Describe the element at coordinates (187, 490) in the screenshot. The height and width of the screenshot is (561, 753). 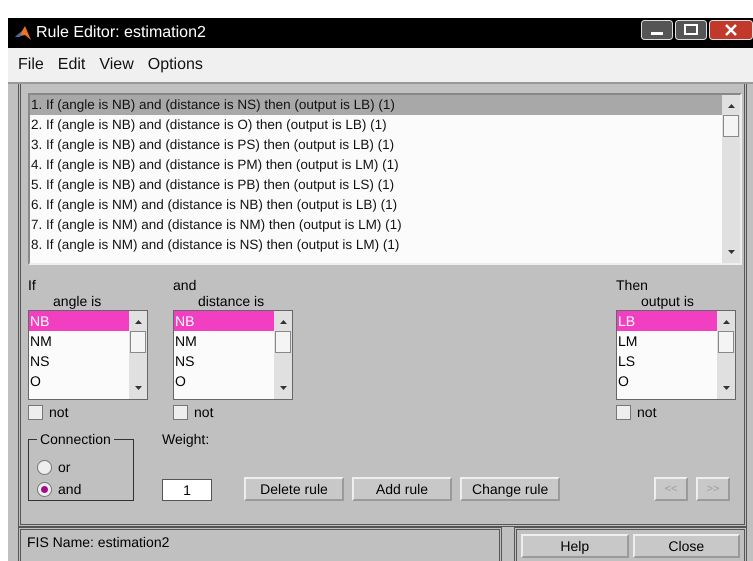
I see `weight-field: 1` at that location.